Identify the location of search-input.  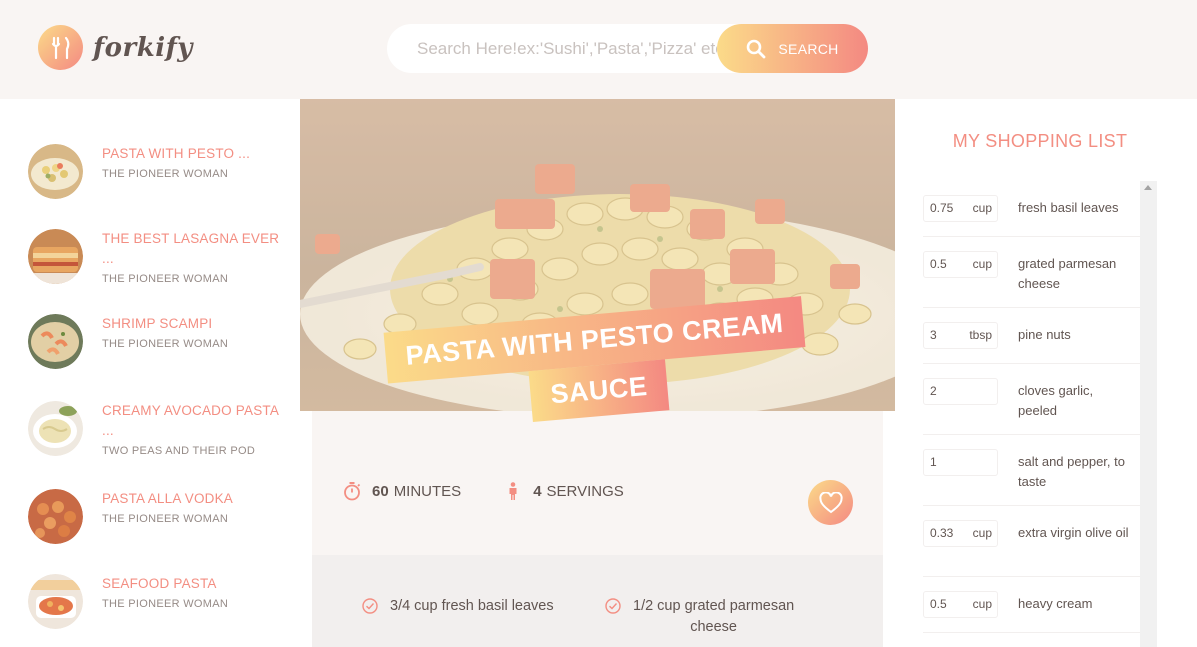
(567, 48).